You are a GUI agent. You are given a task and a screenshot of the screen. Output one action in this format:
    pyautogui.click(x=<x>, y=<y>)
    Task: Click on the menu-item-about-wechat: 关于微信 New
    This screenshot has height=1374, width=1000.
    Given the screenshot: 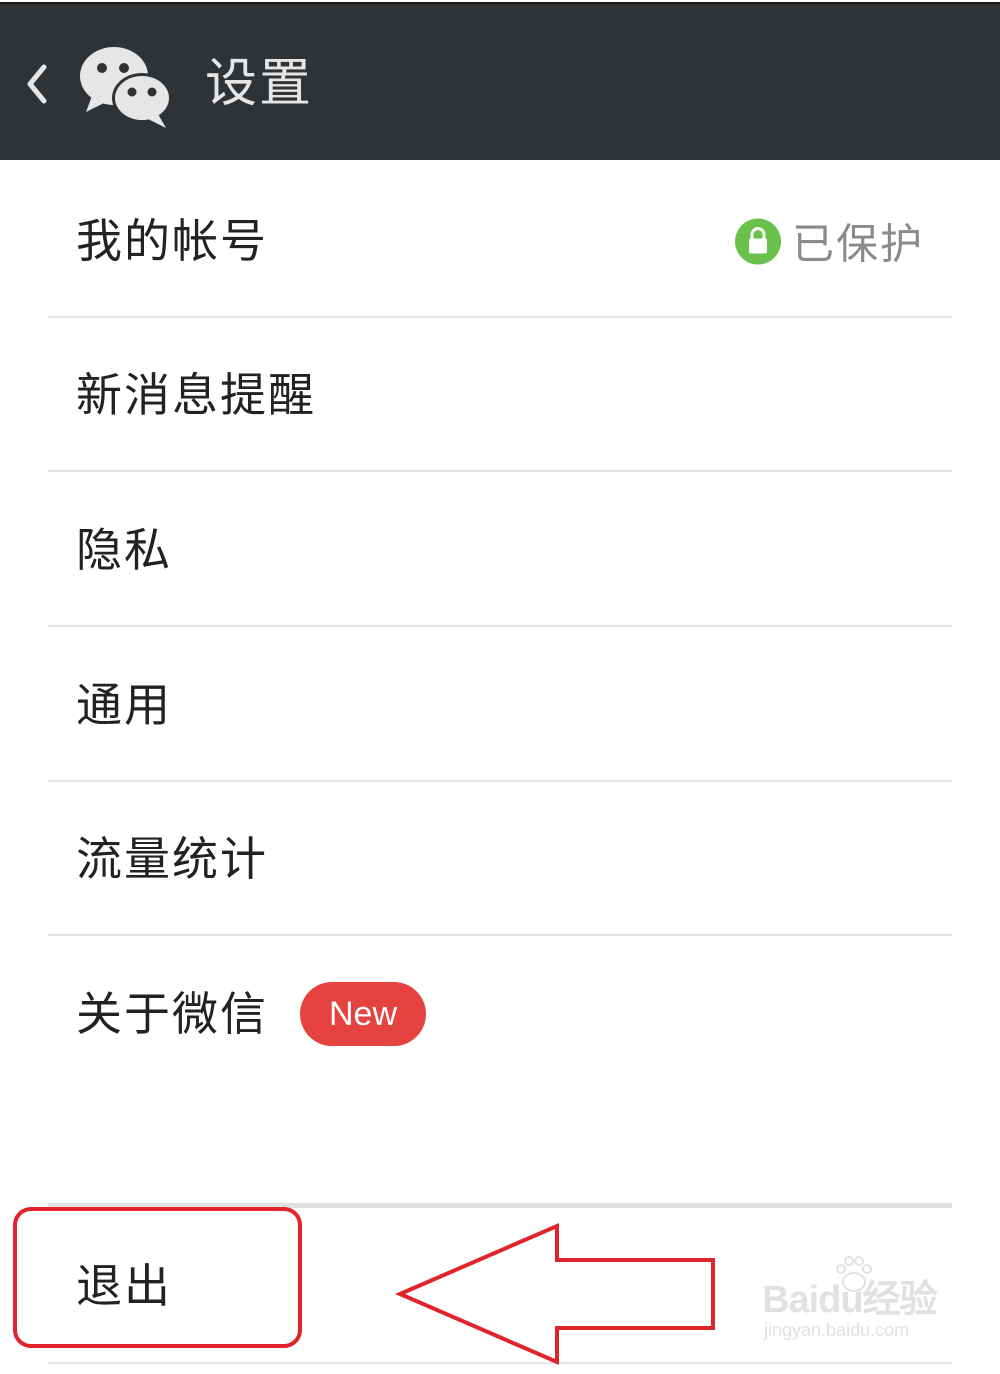 What is the action you would take?
    pyautogui.click(x=500, y=1014)
    